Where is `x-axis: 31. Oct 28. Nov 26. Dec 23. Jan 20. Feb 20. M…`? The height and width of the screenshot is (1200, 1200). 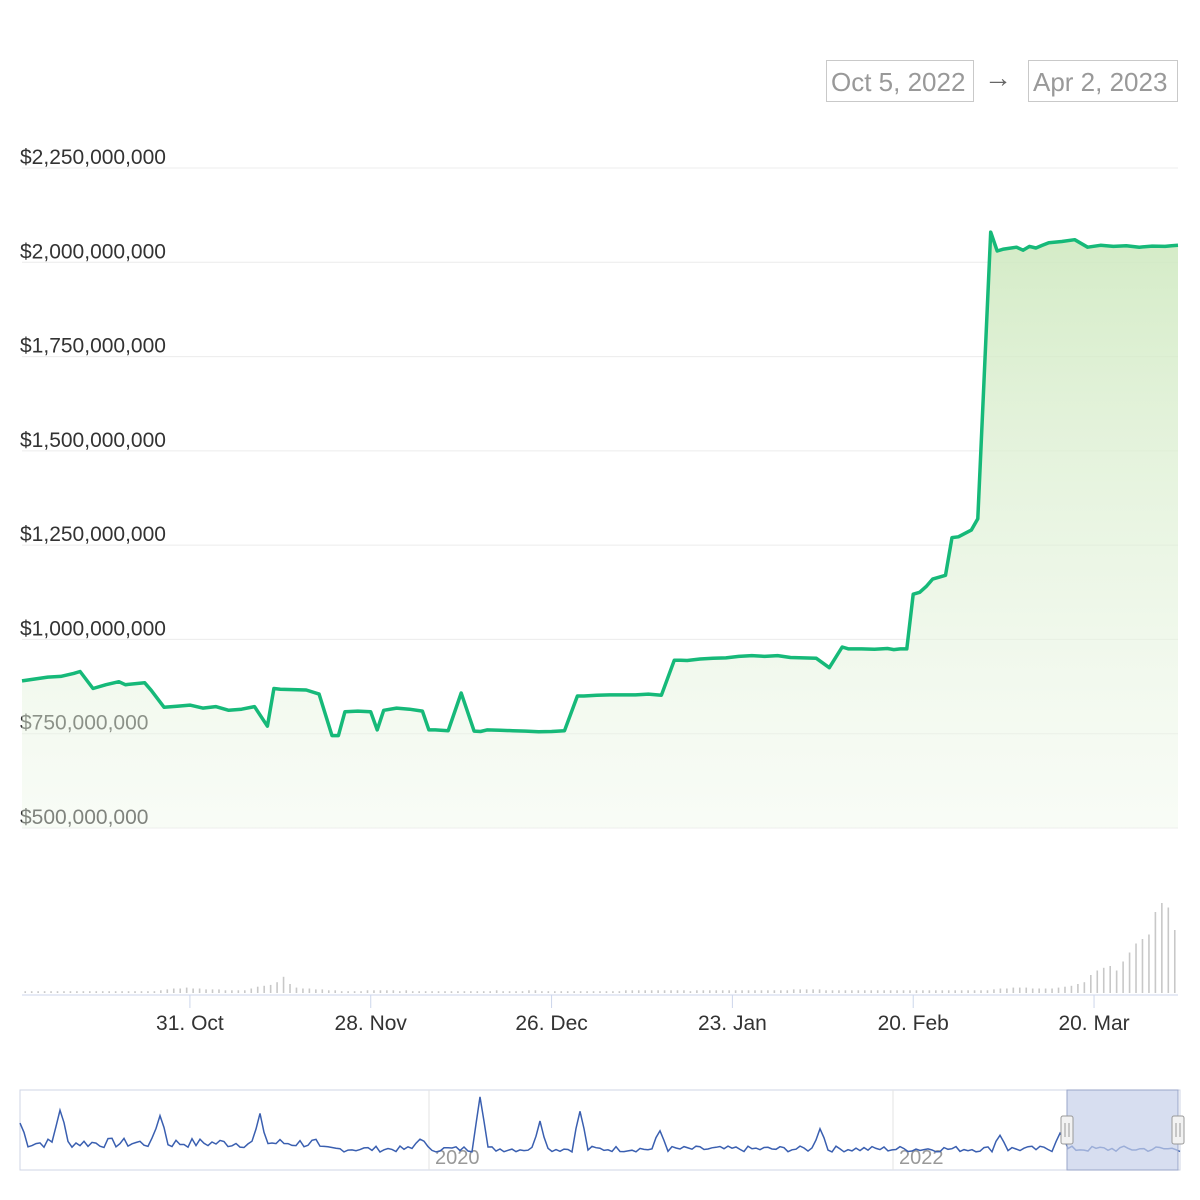 x-axis: 31. Oct 28. Nov 26. Dec 23. Jan 20. Feb 20. M… is located at coordinates (600, 1014).